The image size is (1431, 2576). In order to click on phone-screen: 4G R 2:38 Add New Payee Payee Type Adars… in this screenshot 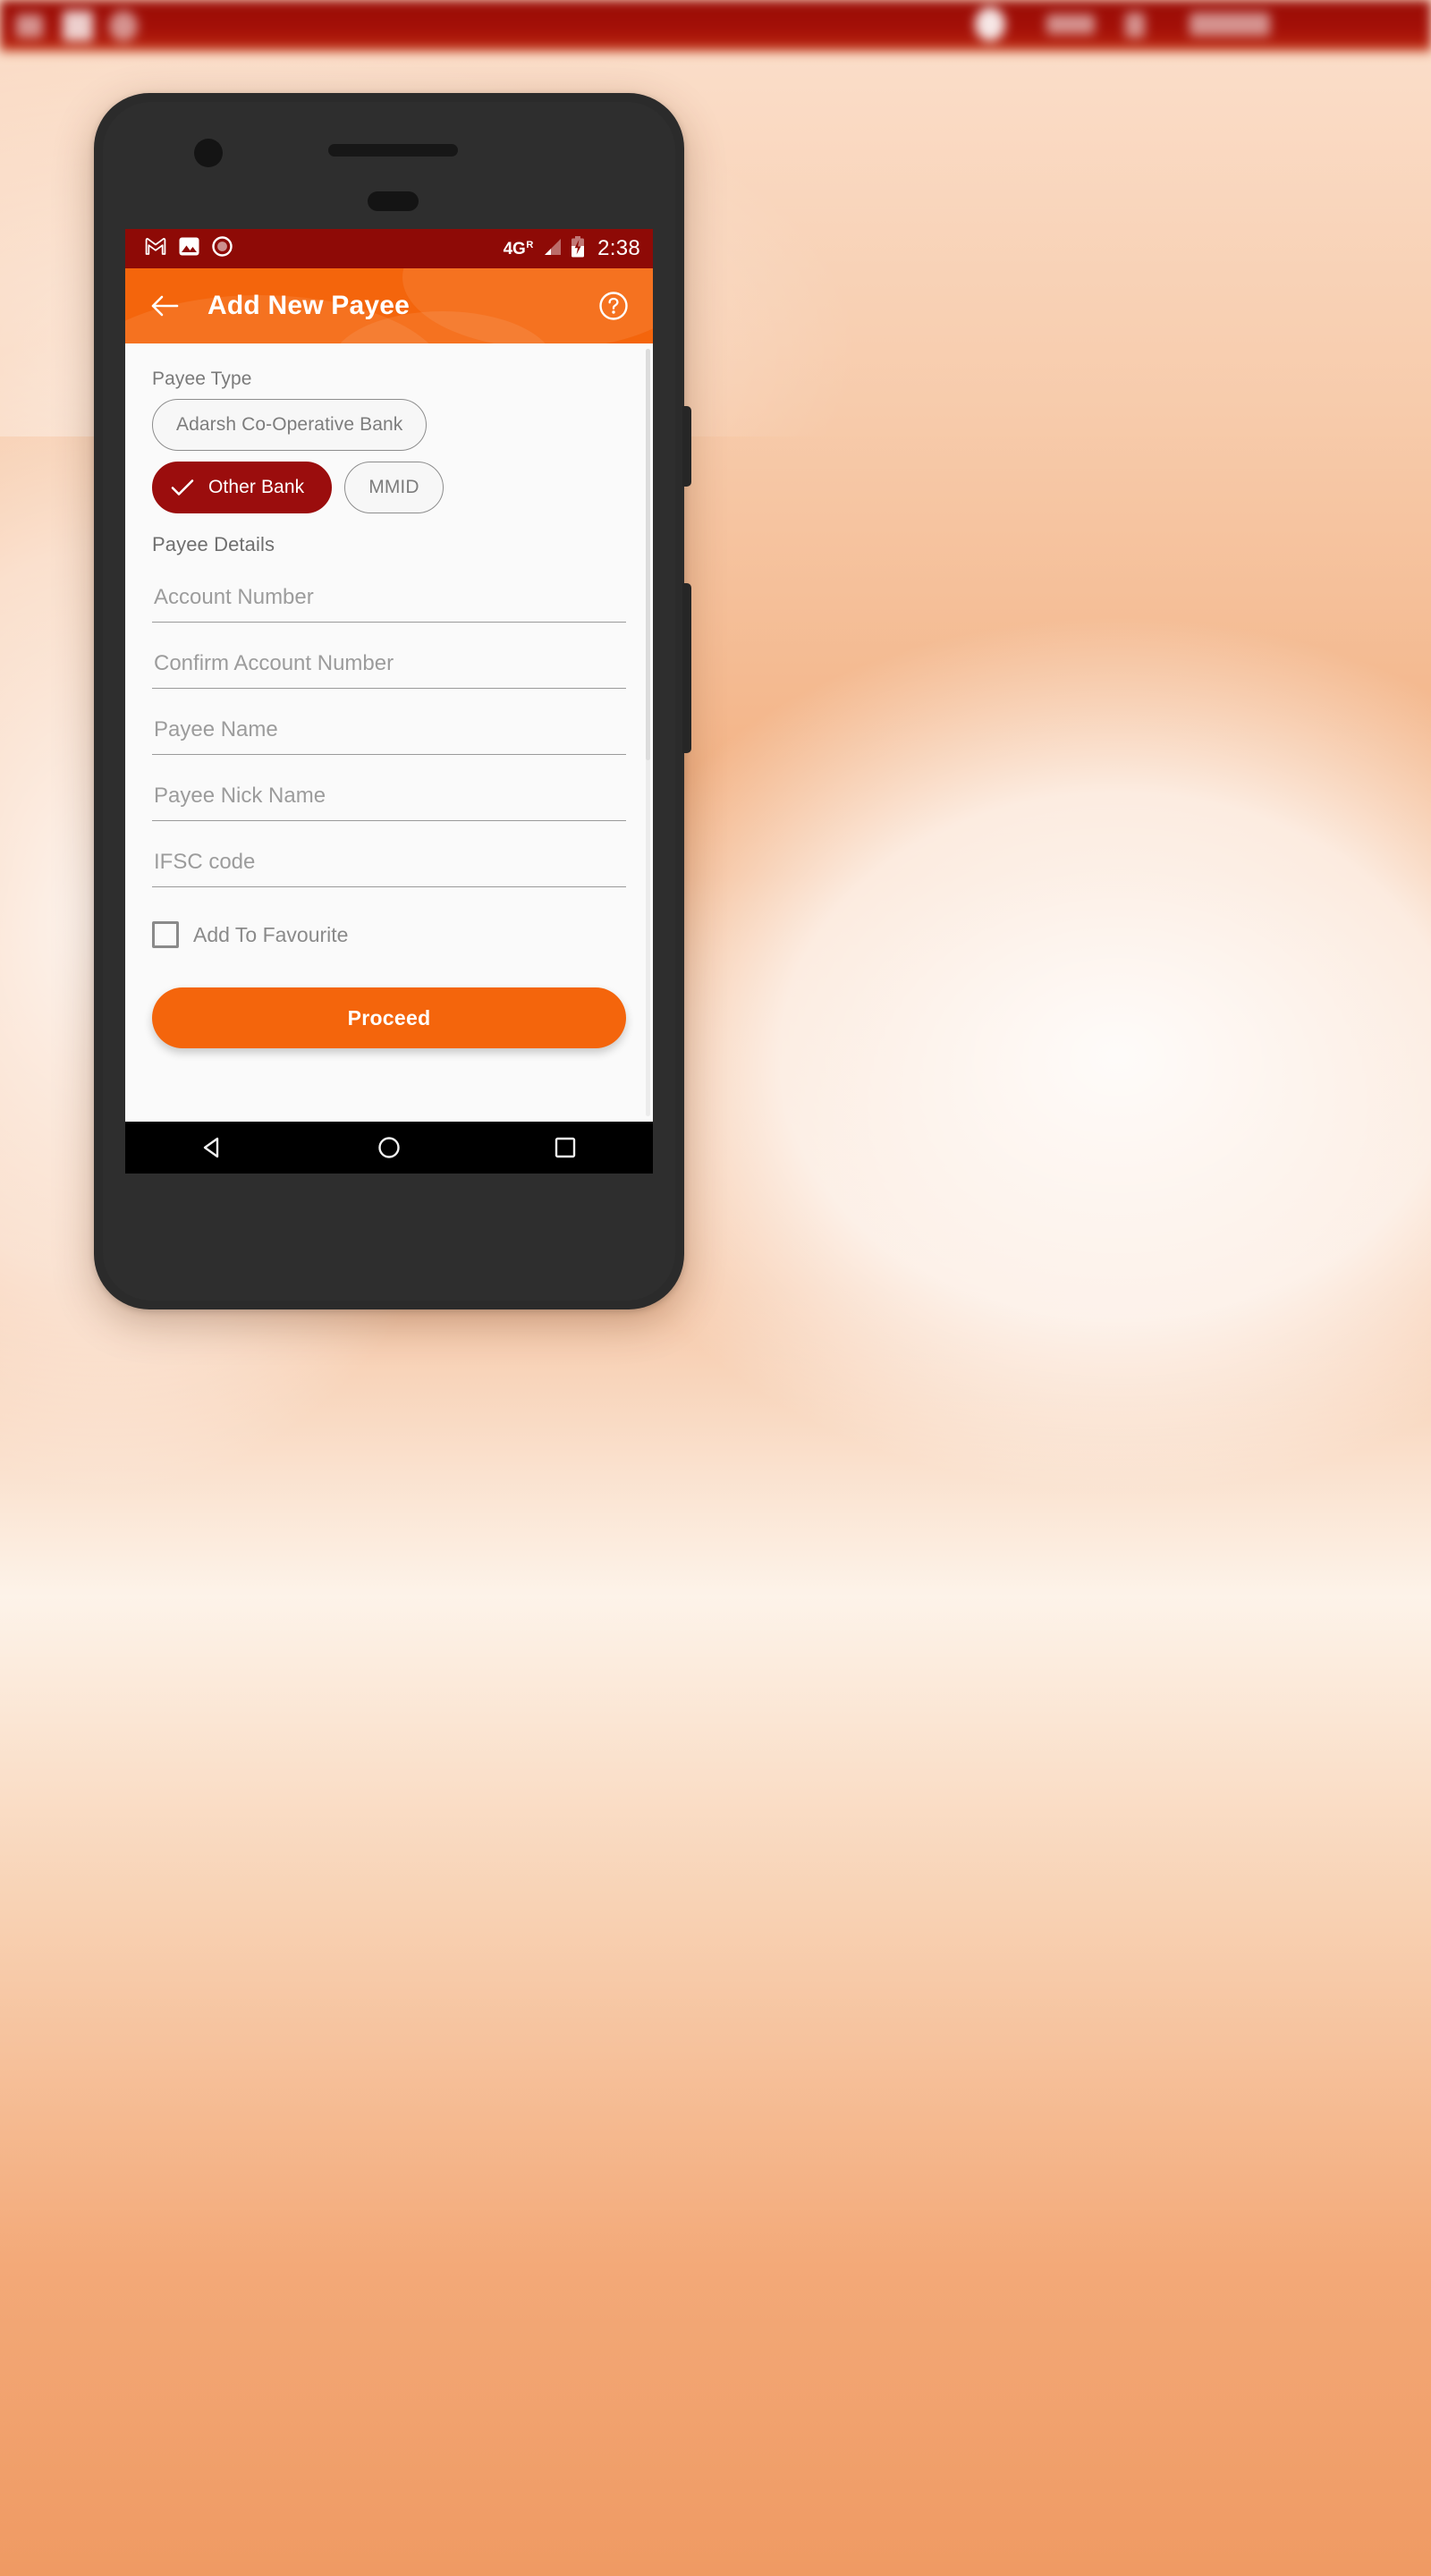, I will do `click(389, 701)`.